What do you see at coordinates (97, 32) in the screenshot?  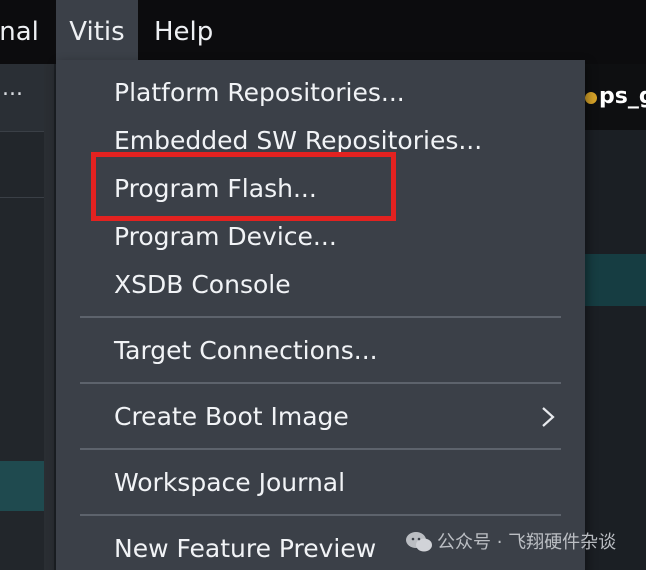 I see `menu-vitis: Vitis` at bounding box center [97, 32].